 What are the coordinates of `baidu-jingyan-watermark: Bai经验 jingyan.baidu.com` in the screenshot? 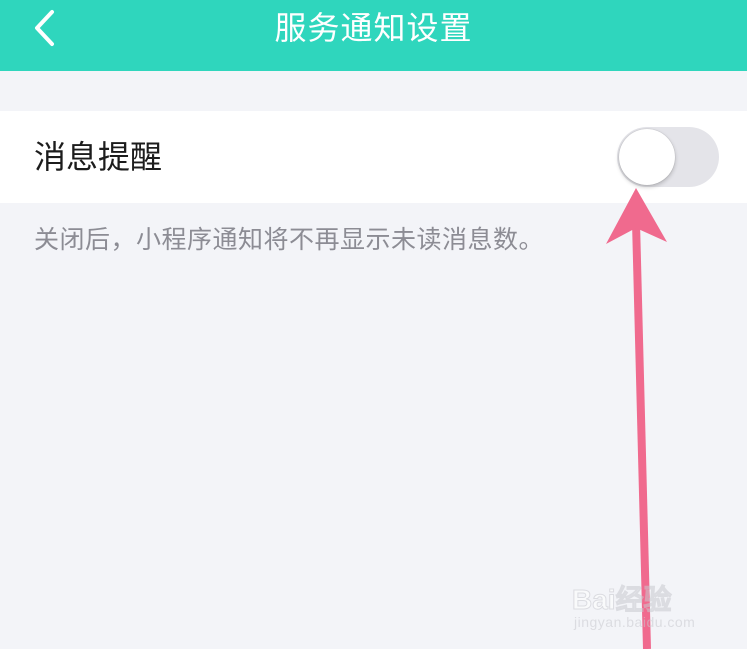 It's located at (647, 603).